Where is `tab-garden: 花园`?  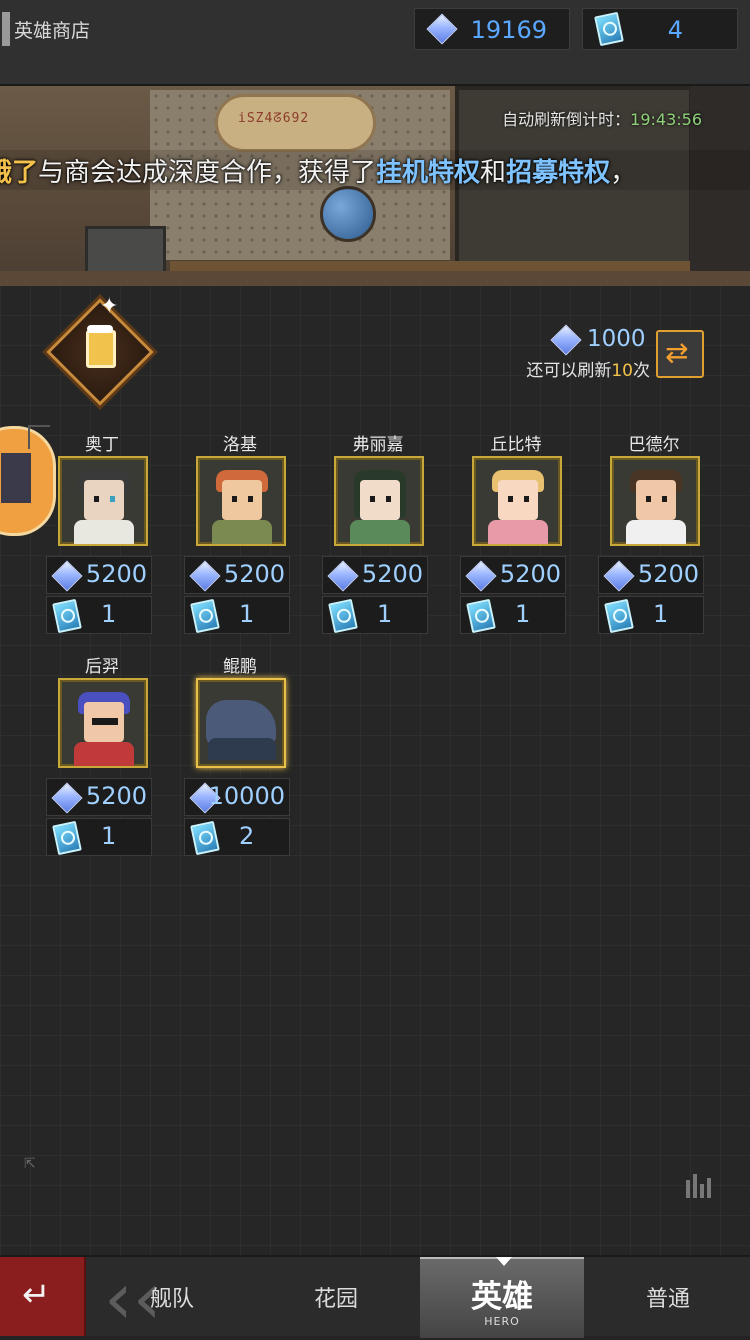
tab-garden: 花园 is located at coordinates (336, 1296).